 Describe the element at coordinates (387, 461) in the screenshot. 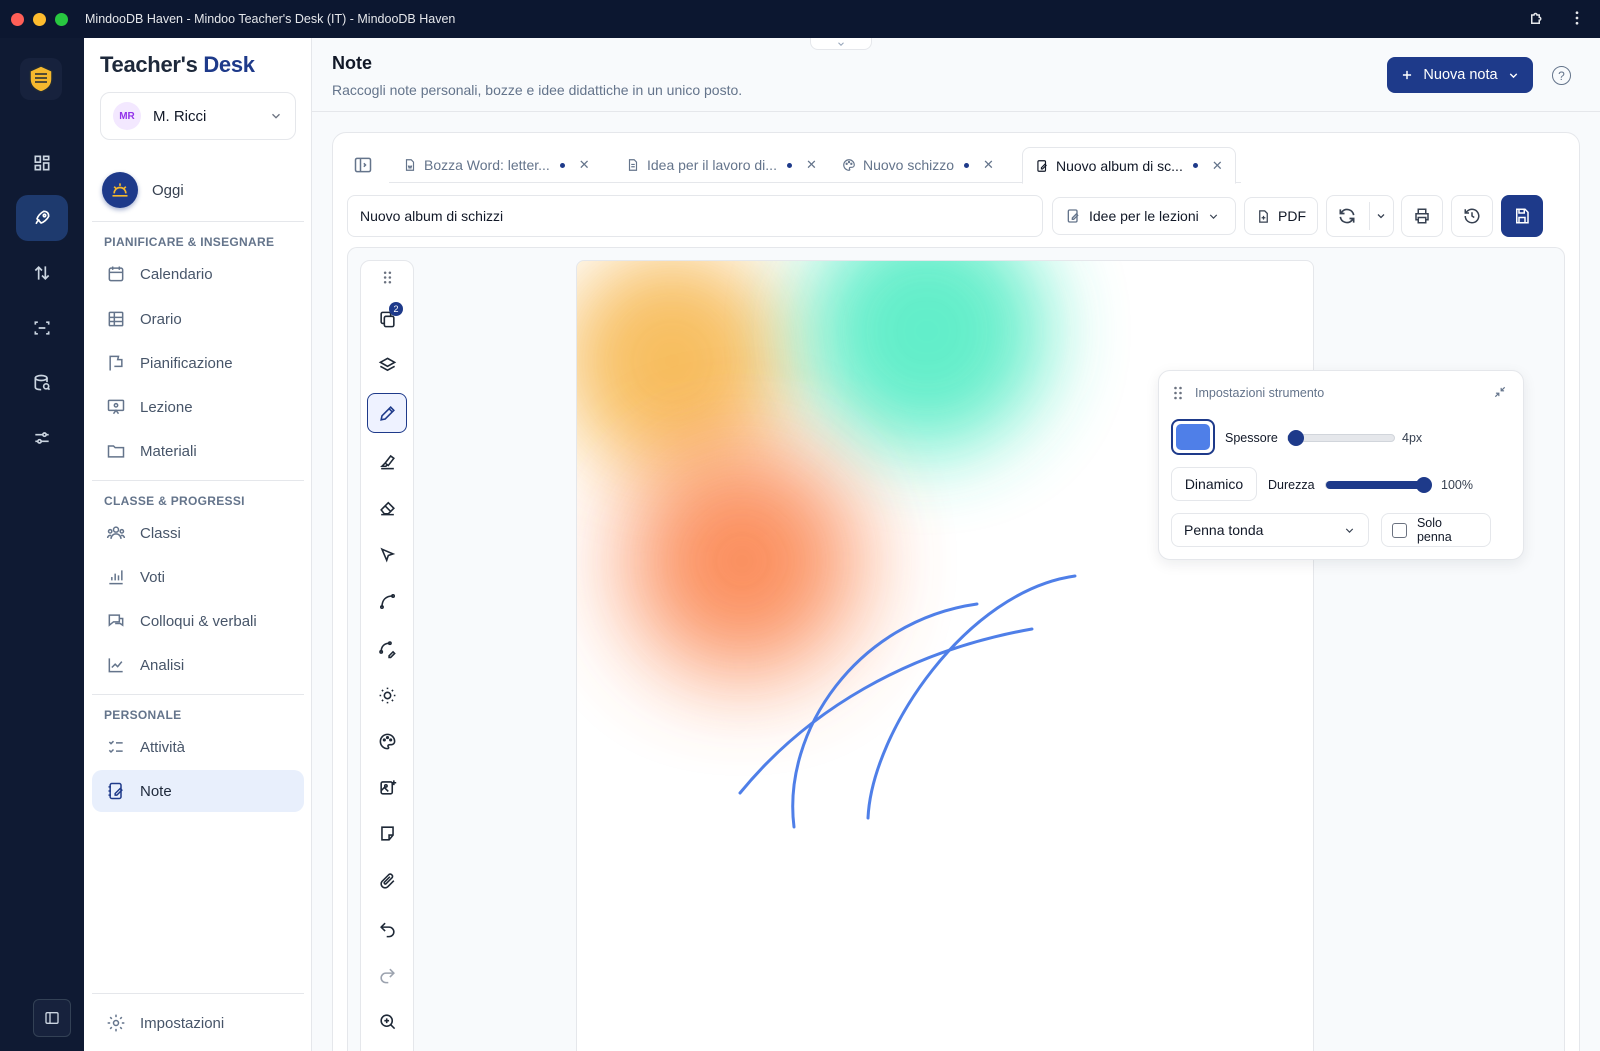

I see `highlighter-tool` at that location.